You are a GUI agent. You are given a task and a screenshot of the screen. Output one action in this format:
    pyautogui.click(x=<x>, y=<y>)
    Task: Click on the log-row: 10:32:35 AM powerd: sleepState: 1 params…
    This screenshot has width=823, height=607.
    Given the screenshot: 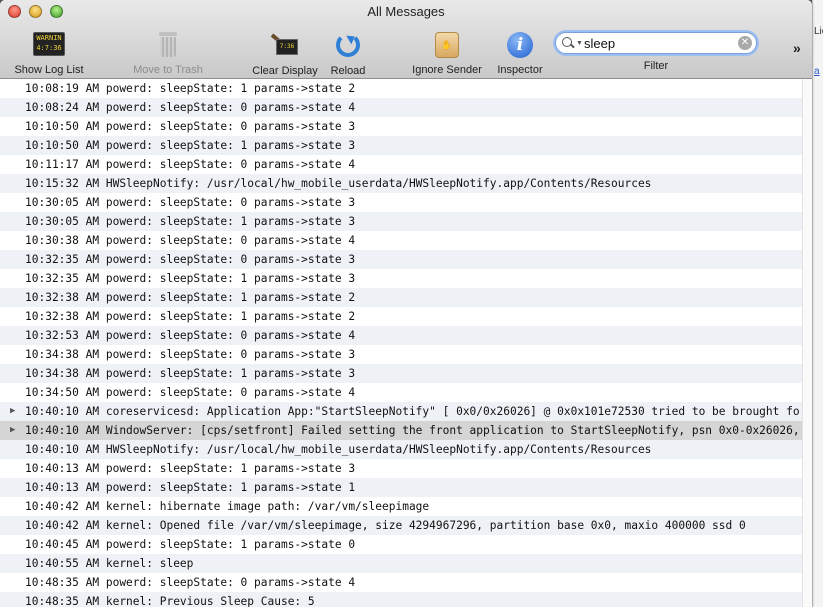 What is the action you would take?
    pyautogui.click(x=406, y=278)
    